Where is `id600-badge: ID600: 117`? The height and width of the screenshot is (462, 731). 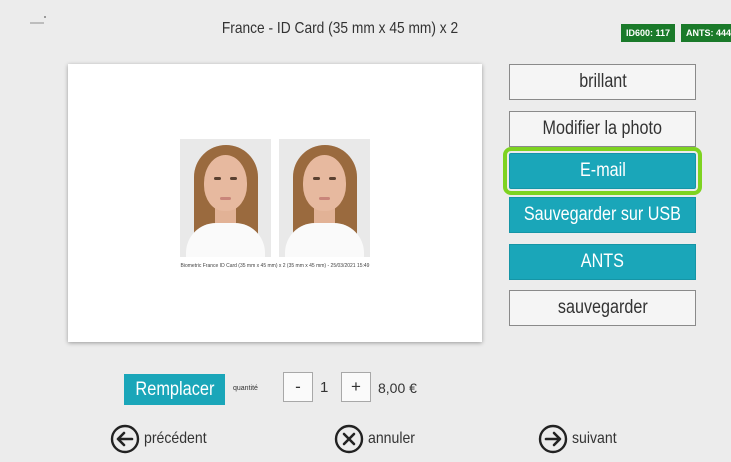 id600-badge: ID600: 117 is located at coordinates (647, 33).